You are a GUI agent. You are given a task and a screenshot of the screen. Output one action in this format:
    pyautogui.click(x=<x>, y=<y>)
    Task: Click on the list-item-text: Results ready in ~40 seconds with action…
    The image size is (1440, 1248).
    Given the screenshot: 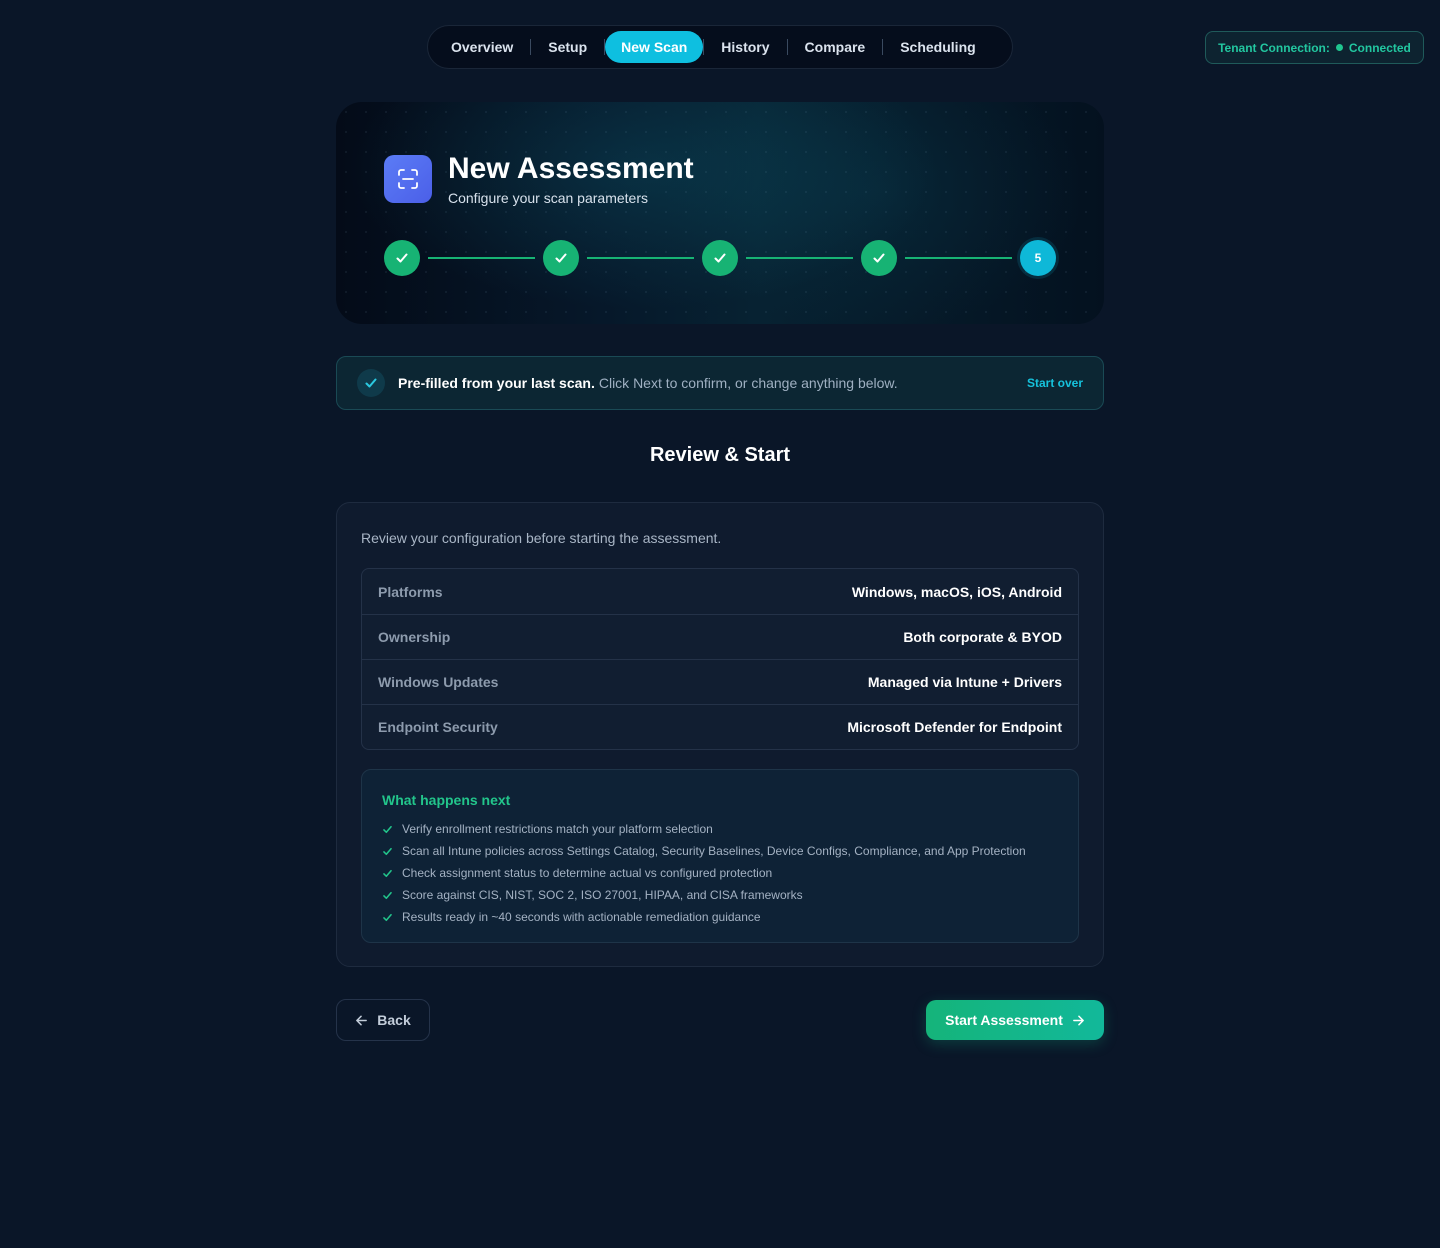 What is the action you would take?
    pyautogui.click(x=581, y=917)
    